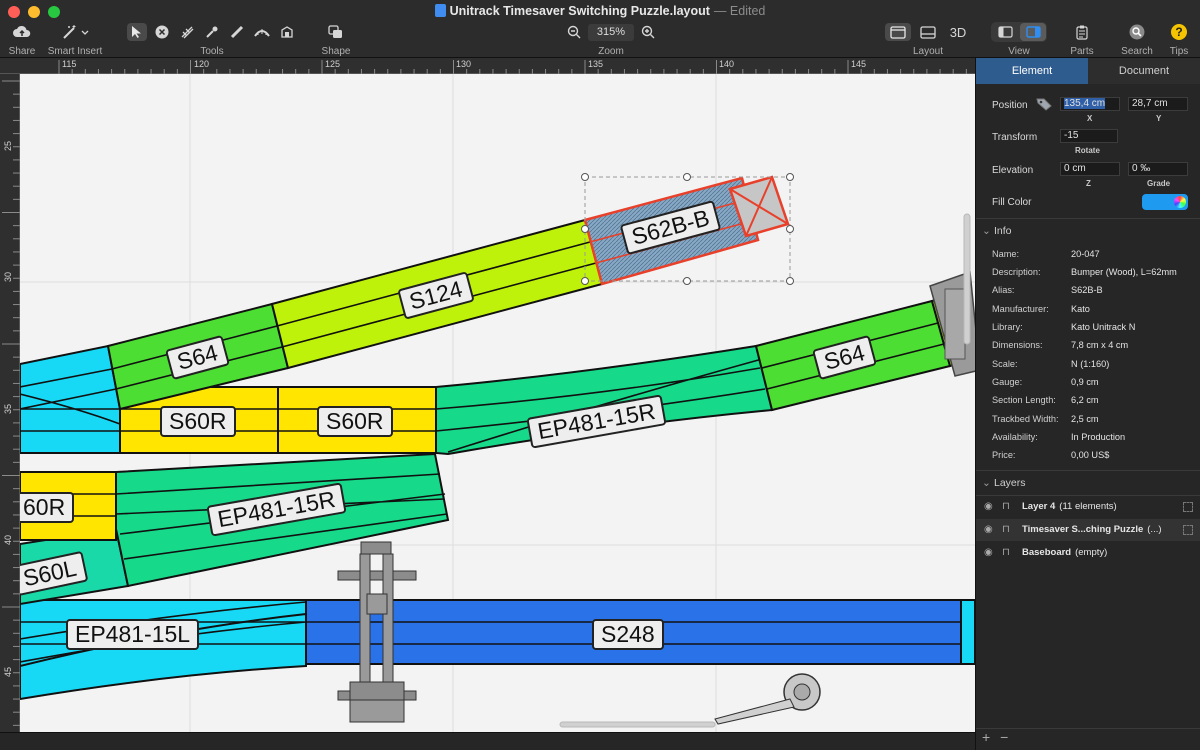 Image resolution: width=1200 pixels, height=750 pixels. What do you see at coordinates (1179, 32) in the screenshot?
I see `tips-glyph: ?` at bounding box center [1179, 32].